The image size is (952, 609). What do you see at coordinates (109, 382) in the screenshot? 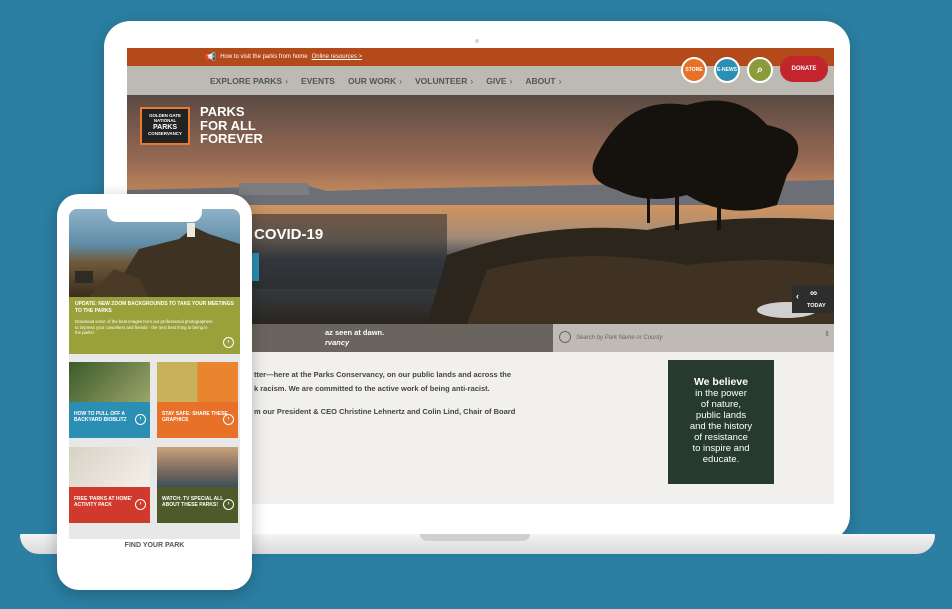
I see `bird-image` at bounding box center [109, 382].